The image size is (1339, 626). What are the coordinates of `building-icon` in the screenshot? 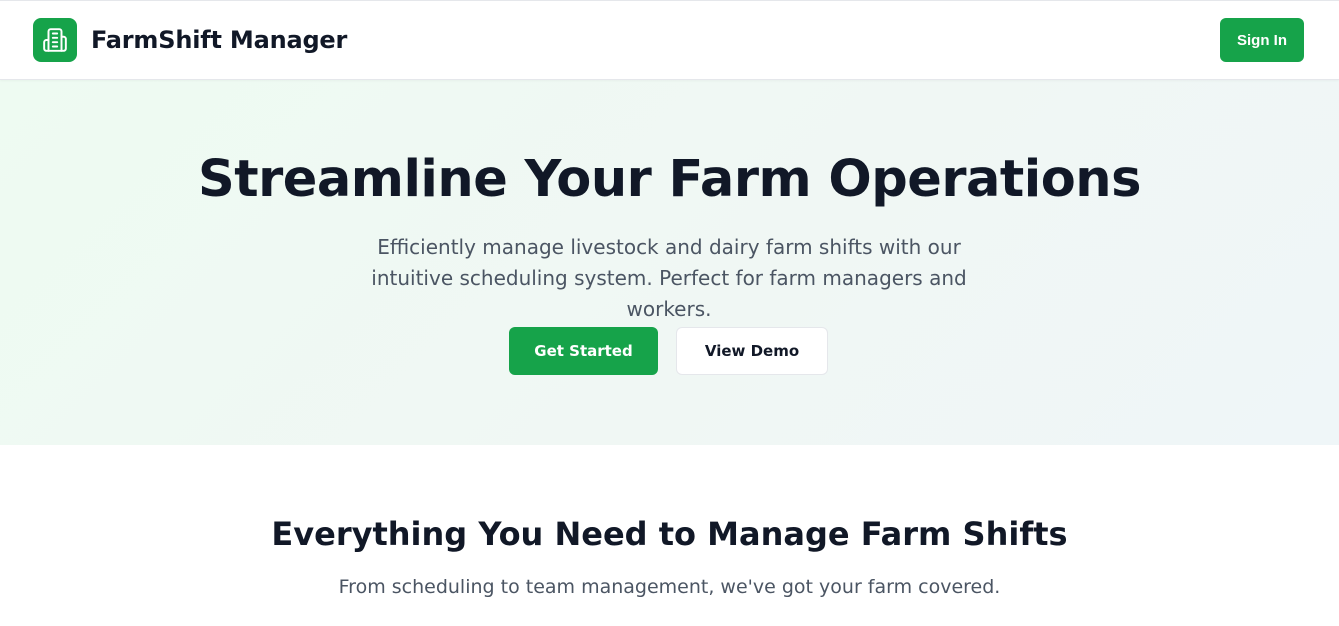 It's located at (55, 40).